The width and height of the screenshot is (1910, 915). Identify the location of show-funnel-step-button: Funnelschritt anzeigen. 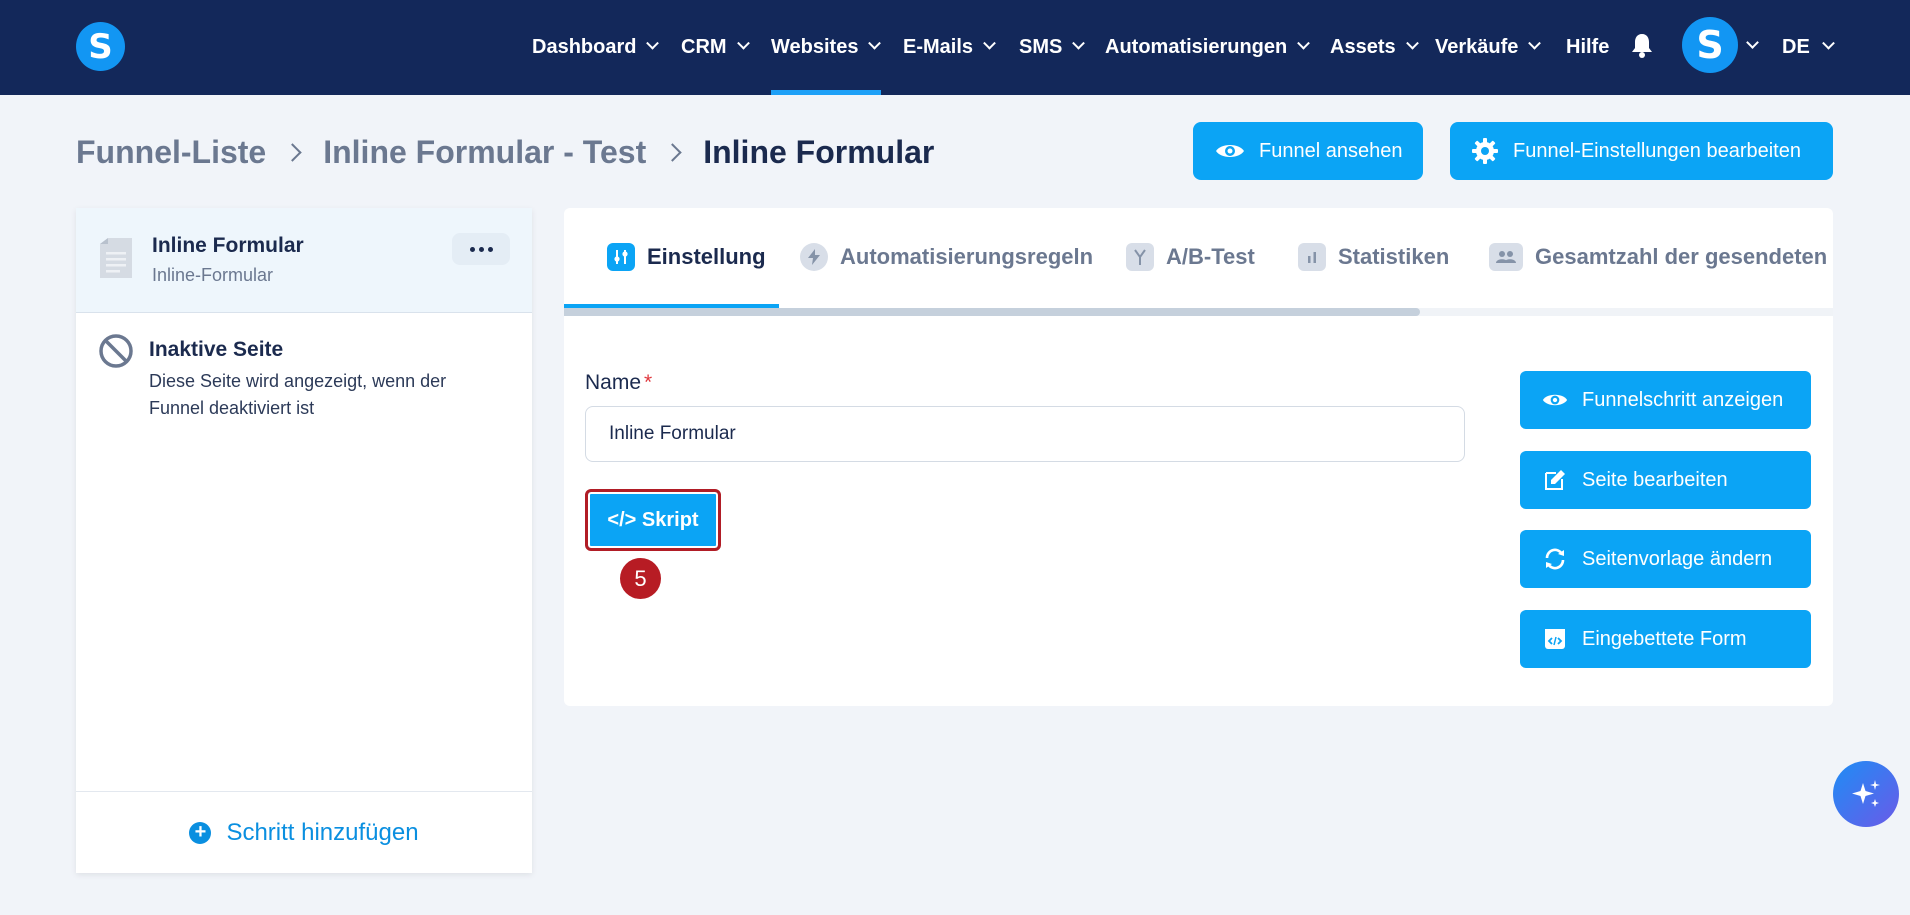
(1665, 400).